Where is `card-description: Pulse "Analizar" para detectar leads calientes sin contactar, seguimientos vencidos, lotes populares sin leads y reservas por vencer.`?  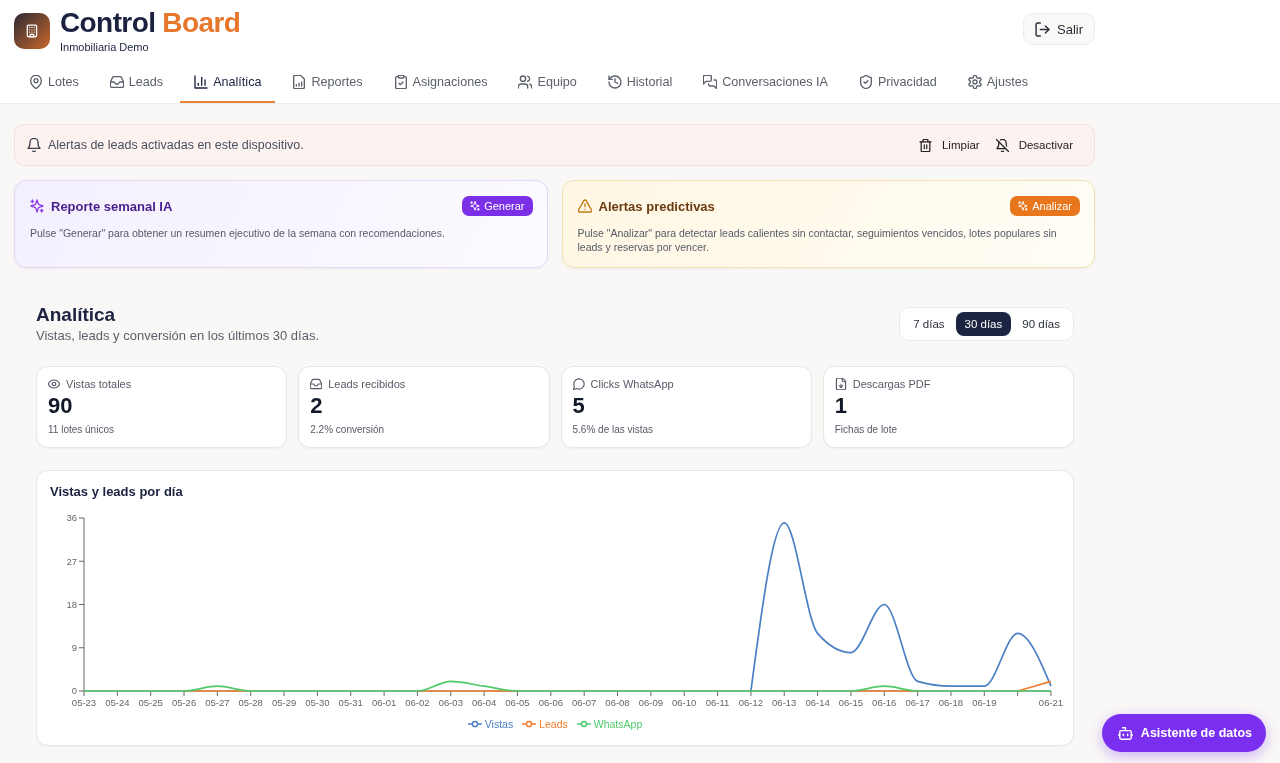
card-description: Pulse "Analizar" para detectar leads calientes sin contactar, seguimientos vencidos, lotes populares sin leads y reservas por vencer. is located at coordinates (817, 240).